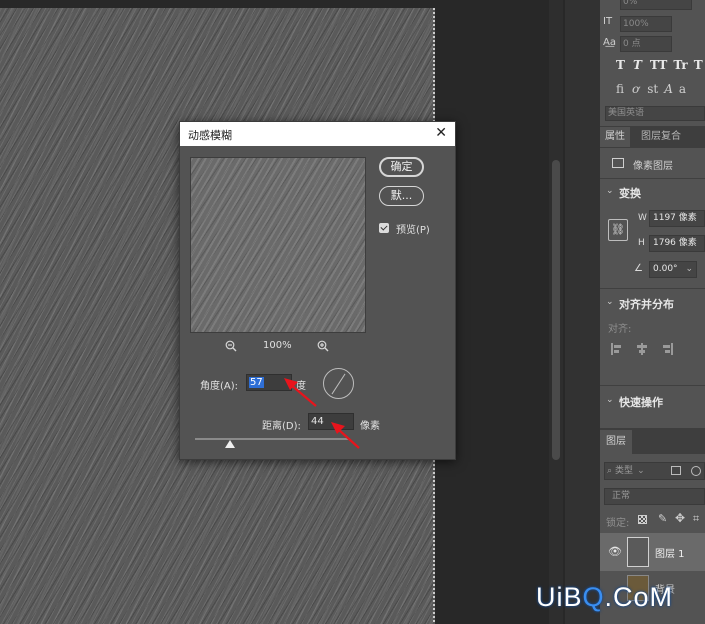 Image resolution: width=705 pixels, height=624 pixels. I want to click on language-value: 美国英语, so click(626, 113).